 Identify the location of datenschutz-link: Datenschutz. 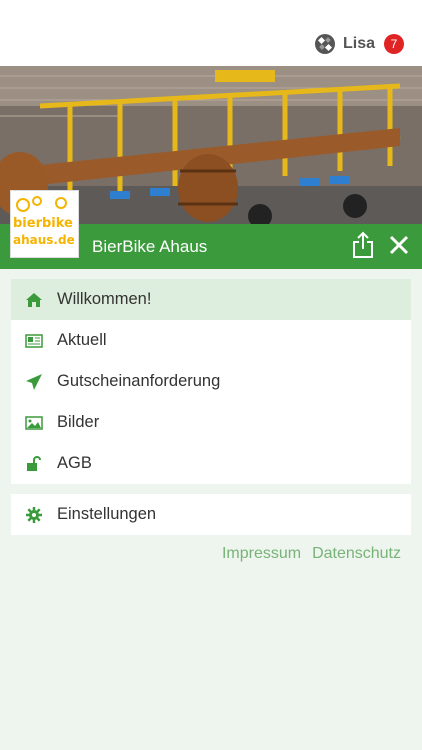
(356, 554).